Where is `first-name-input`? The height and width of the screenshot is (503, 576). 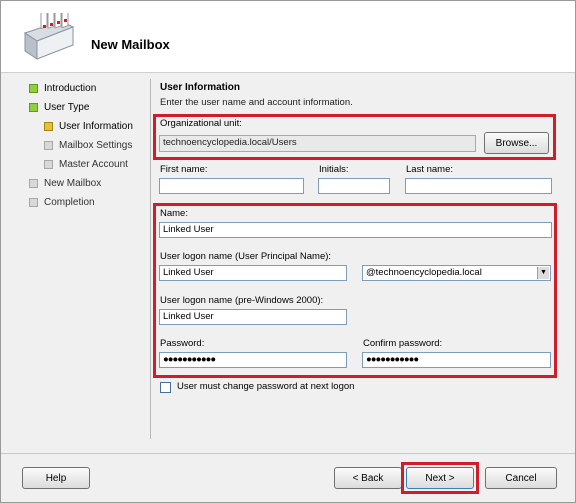
first-name-input is located at coordinates (231, 186).